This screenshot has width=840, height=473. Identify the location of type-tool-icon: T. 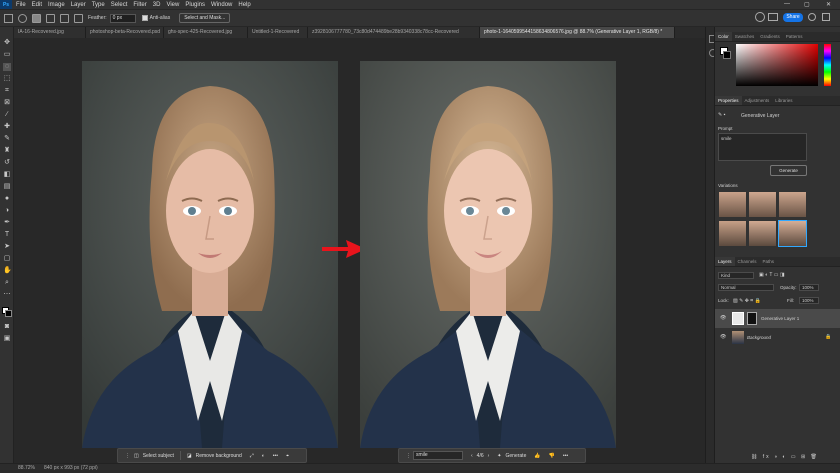
(7, 235).